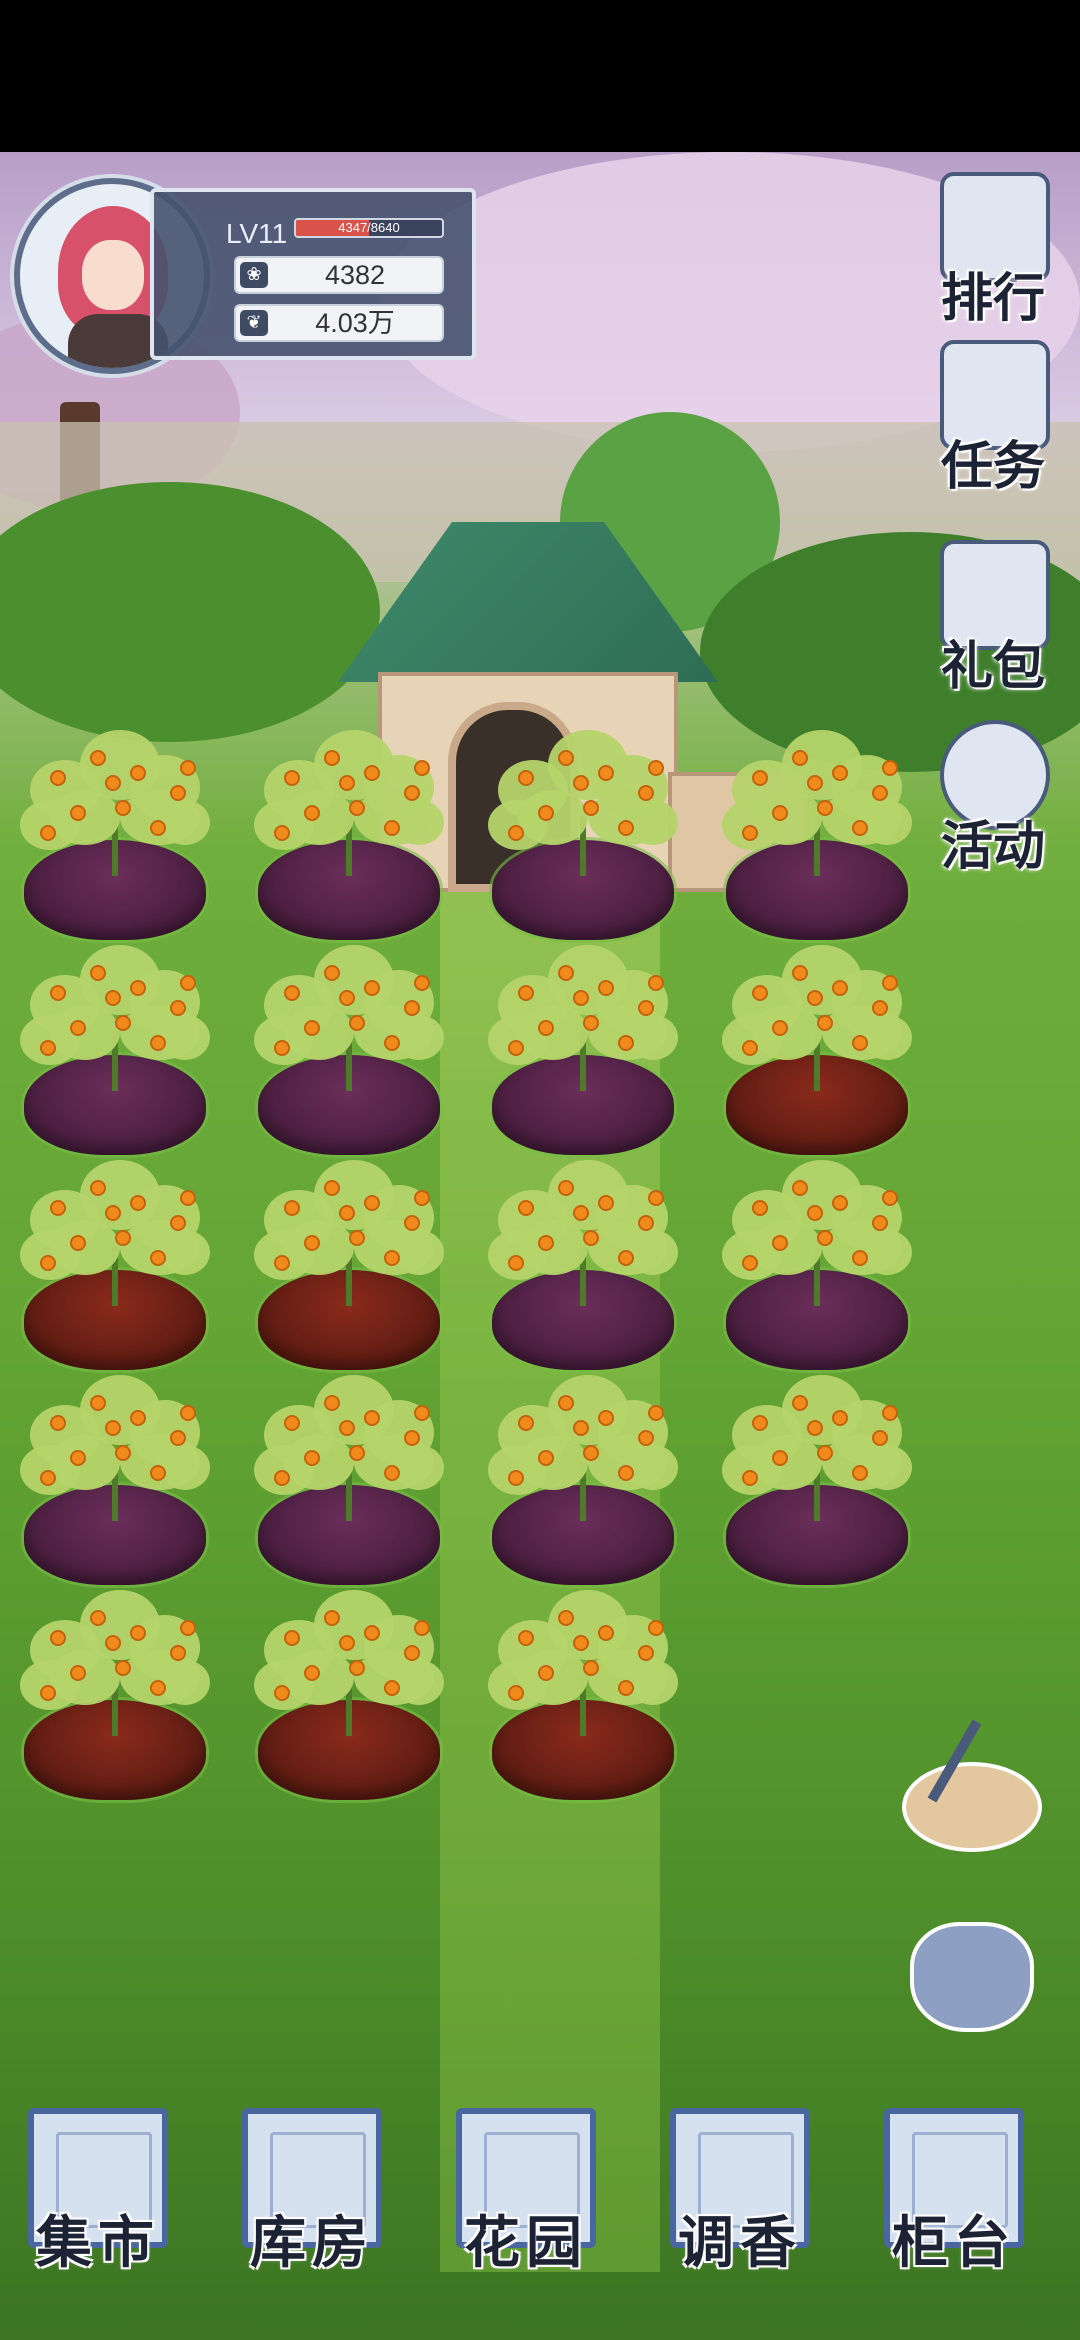  I want to click on petal-value: 4382, so click(355, 275).